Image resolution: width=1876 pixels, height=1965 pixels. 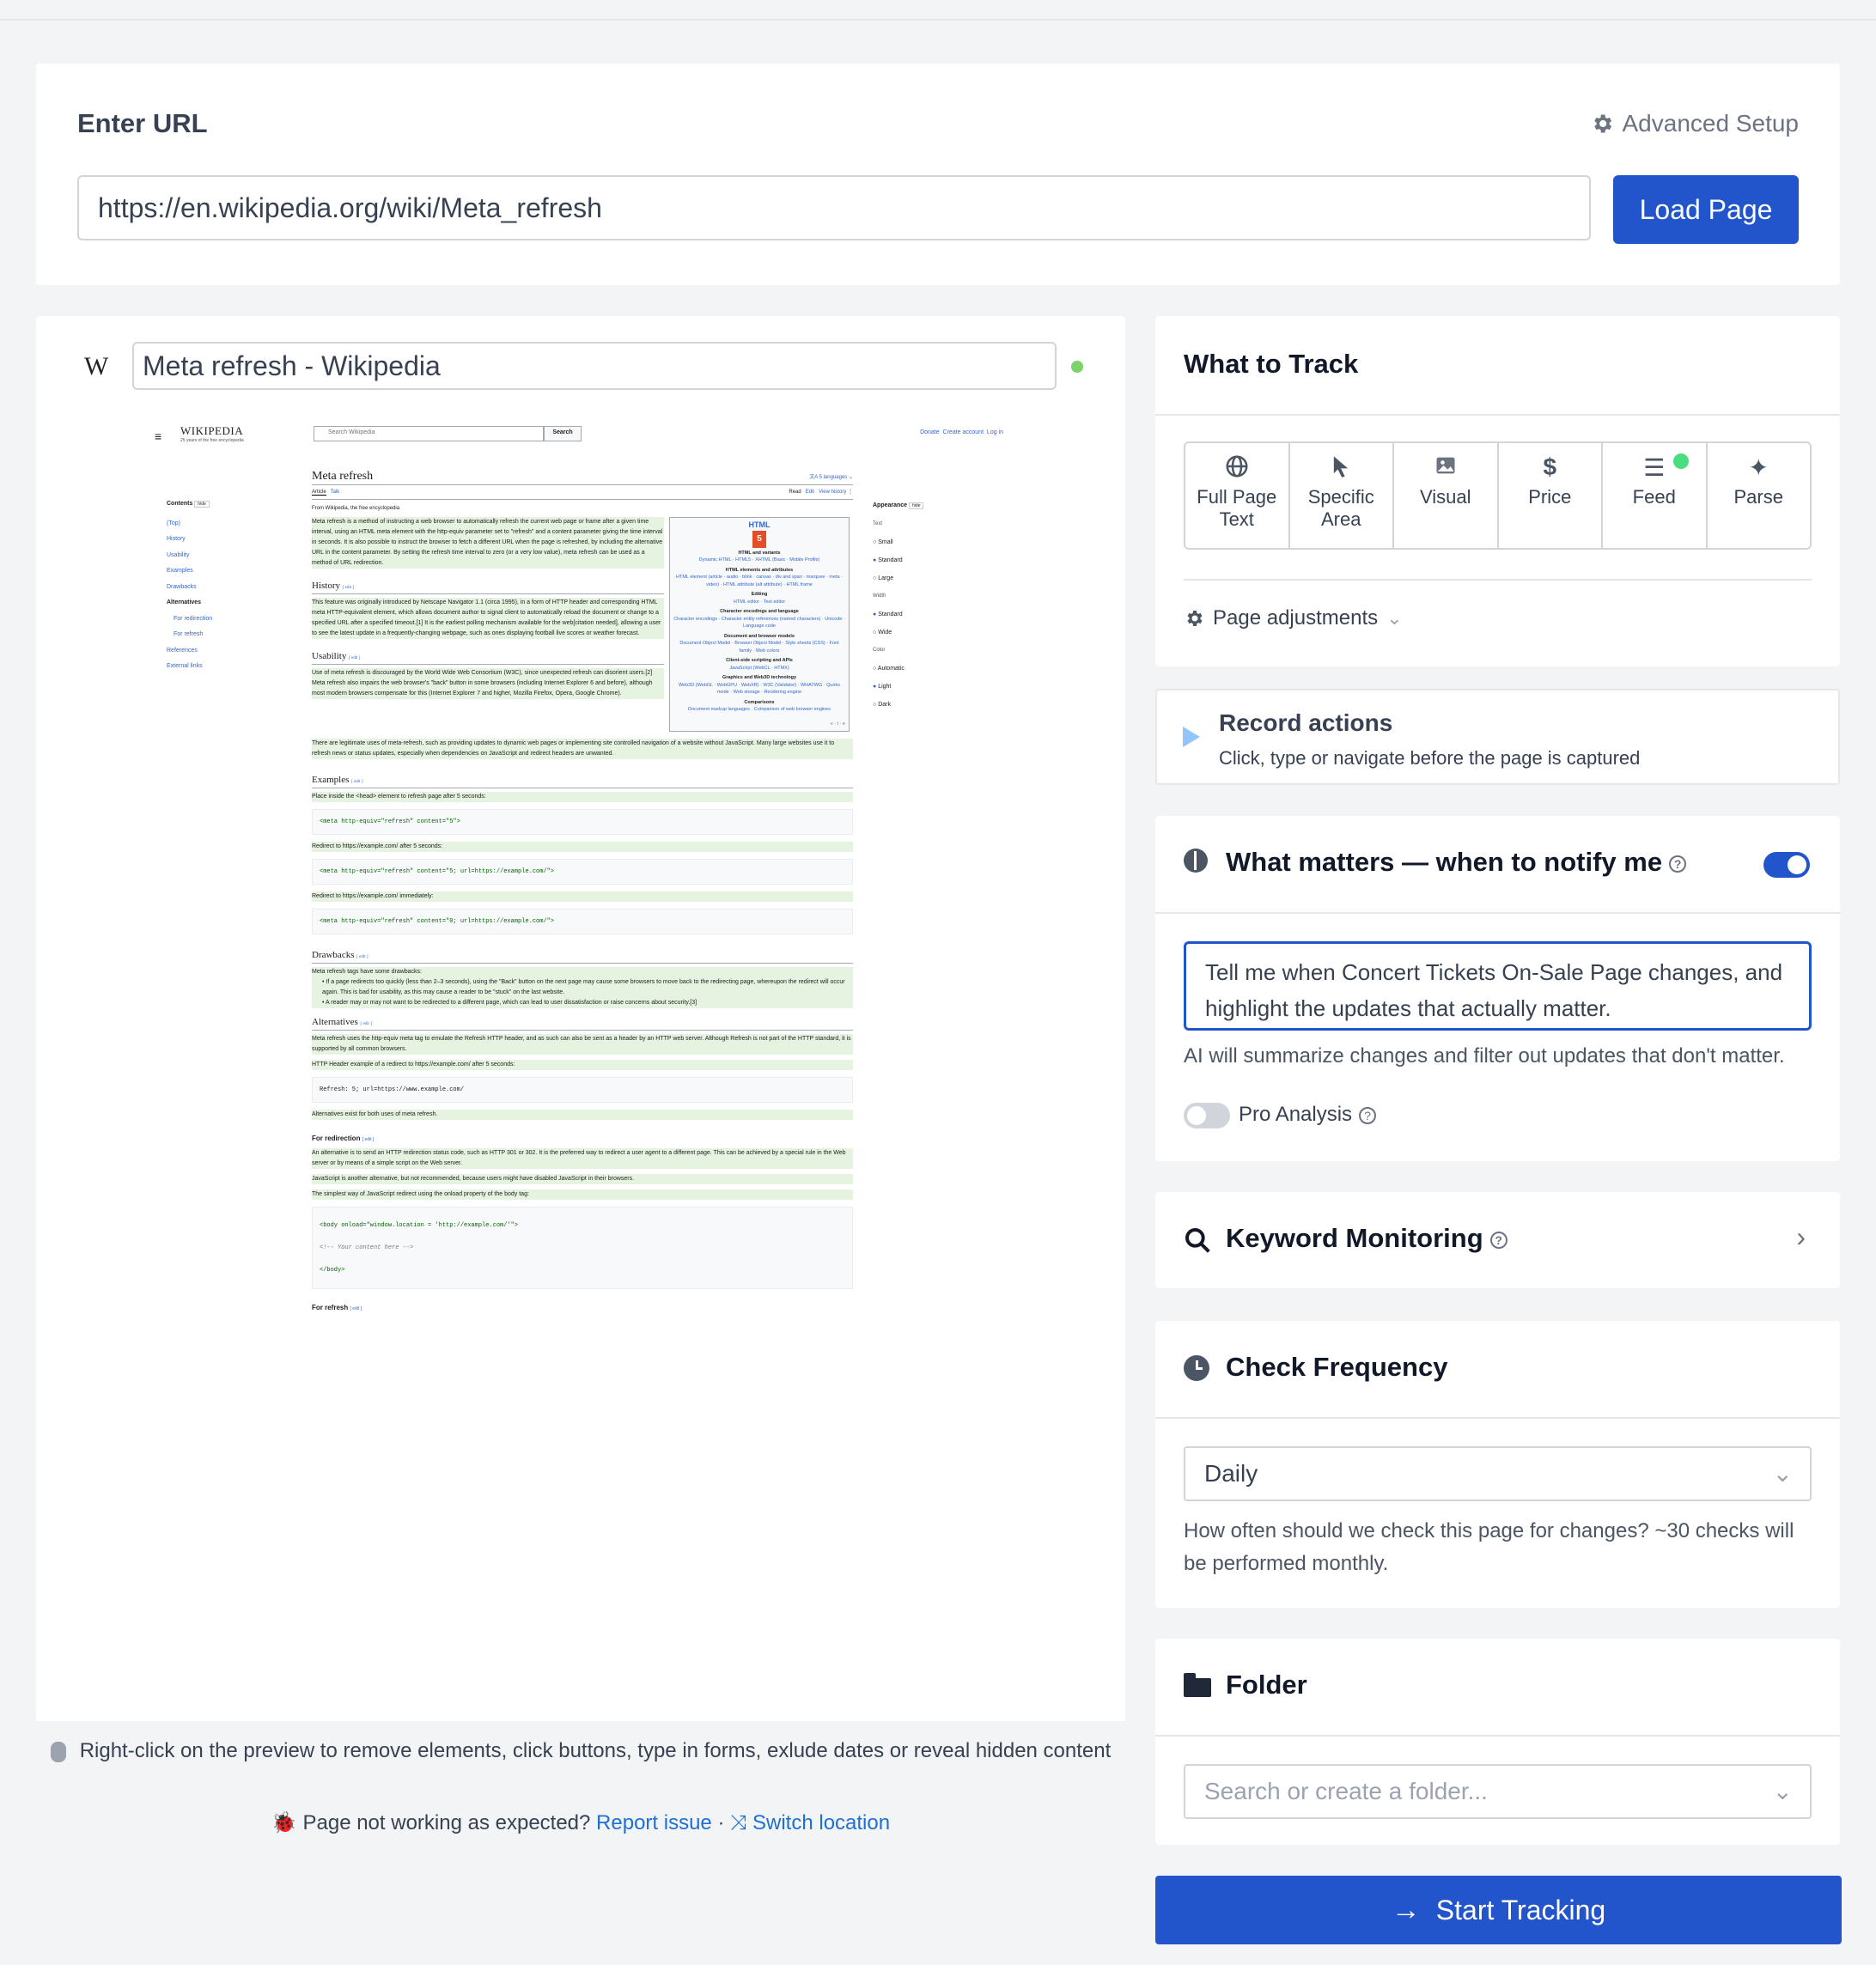 What do you see at coordinates (222, 556) in the screenshot?
I see `toc-item: Usability` at bounding box center [222, 556].